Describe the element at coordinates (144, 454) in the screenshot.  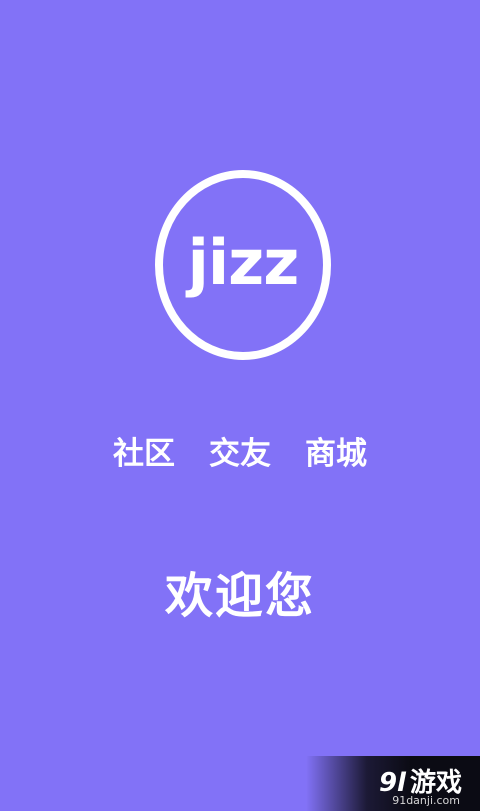
I see `tagline-community: 社区` at that location.